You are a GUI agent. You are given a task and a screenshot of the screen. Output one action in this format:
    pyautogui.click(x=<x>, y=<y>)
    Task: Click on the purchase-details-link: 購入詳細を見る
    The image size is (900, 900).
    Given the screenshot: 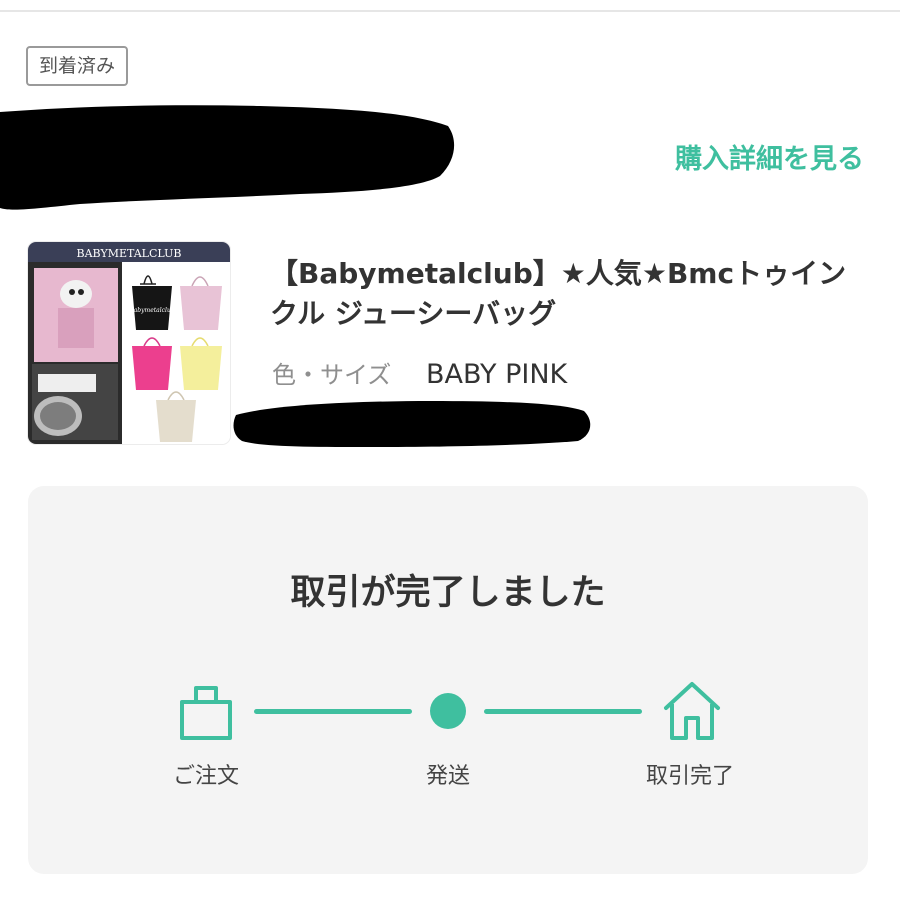 What is the action you would take?
    pyautogui.click(x=769, y=160)
    